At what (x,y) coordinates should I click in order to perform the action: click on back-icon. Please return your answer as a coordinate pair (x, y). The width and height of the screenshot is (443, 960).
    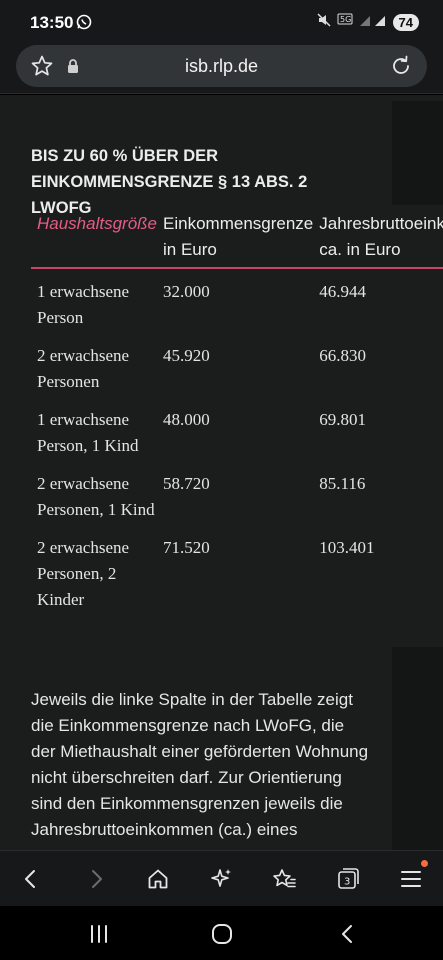
    Looking at the image, I should click on (31, 879).